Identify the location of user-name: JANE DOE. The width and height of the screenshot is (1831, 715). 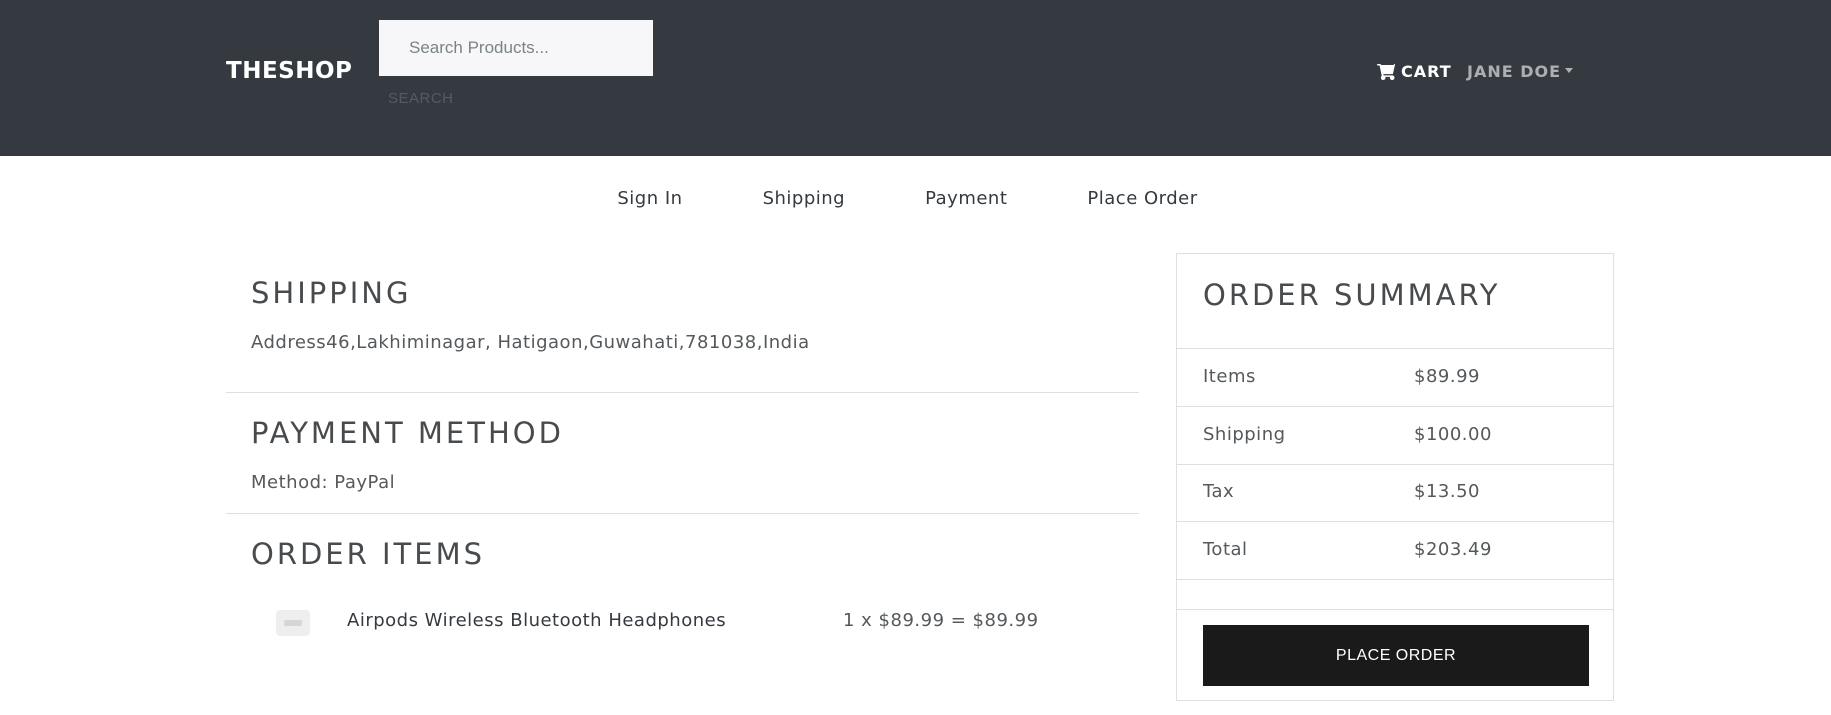
(1514, 71).